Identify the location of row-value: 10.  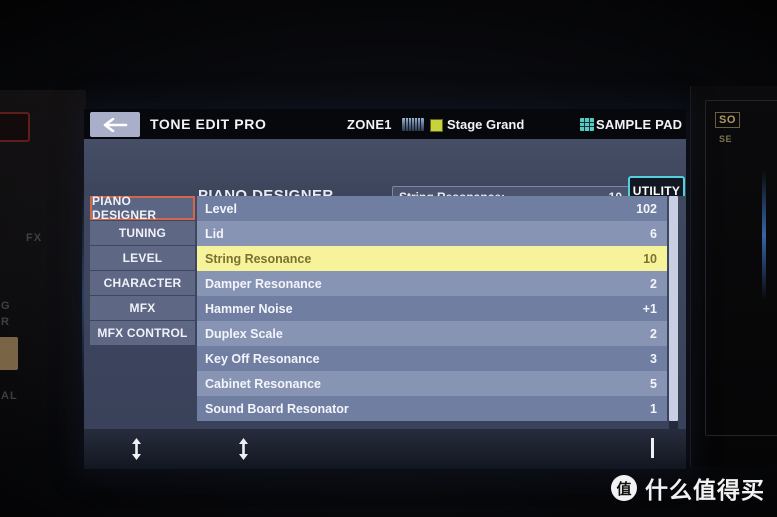
(650, 258).